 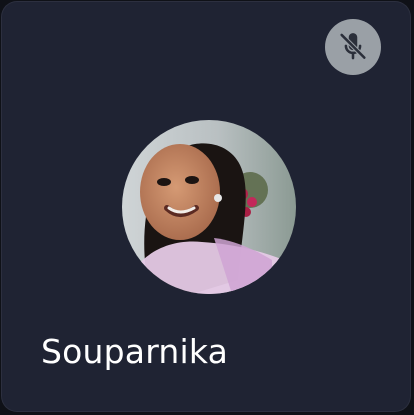 I want to click on participant-name: Souparnika, so click(x=135, y=351).